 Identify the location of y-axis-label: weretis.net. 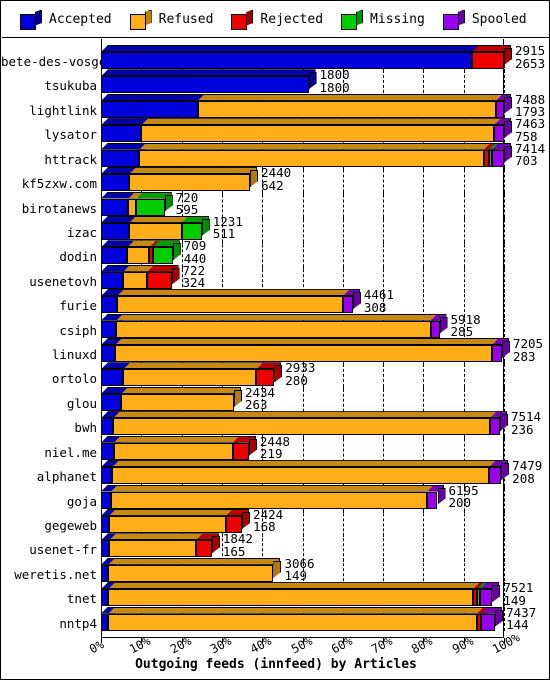
(55, 574).